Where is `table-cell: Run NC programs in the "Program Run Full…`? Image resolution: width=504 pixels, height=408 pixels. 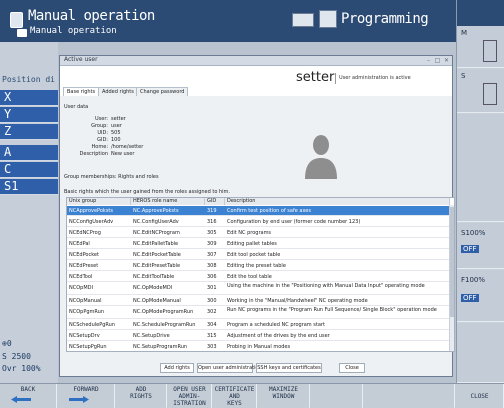 table-cell: Run NC programs in the "Program Run Full… is located at coordinates (332, 310).